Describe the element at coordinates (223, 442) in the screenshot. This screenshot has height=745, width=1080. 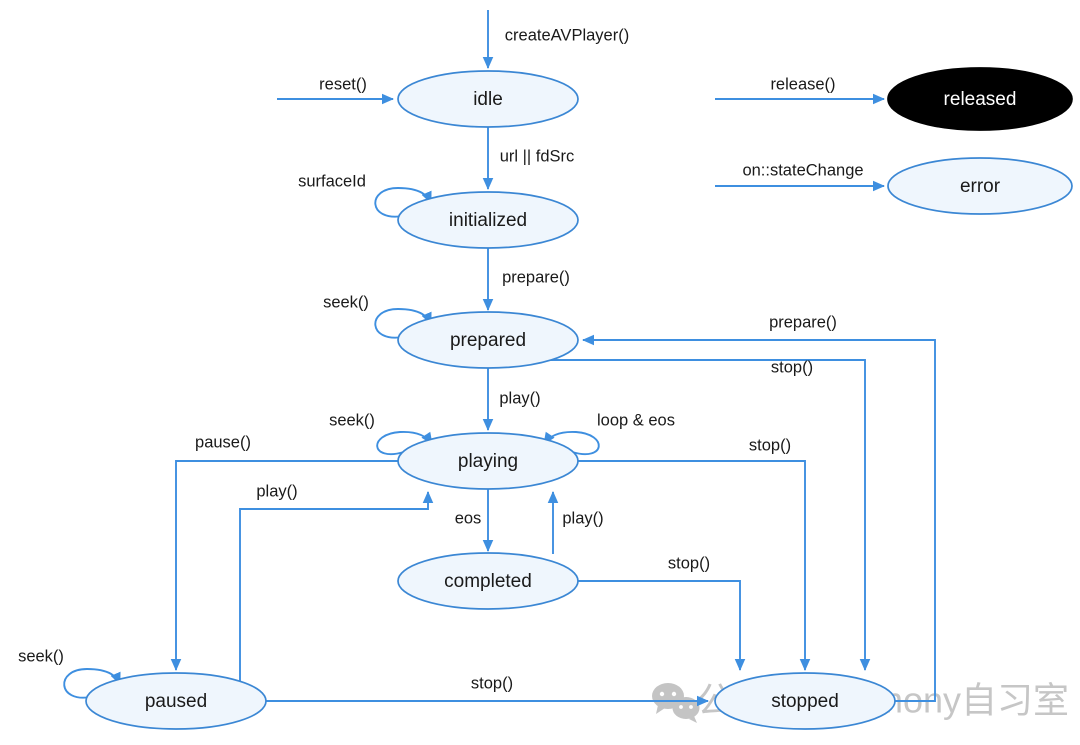
I see `edge-label-pause: pause()` at that location.